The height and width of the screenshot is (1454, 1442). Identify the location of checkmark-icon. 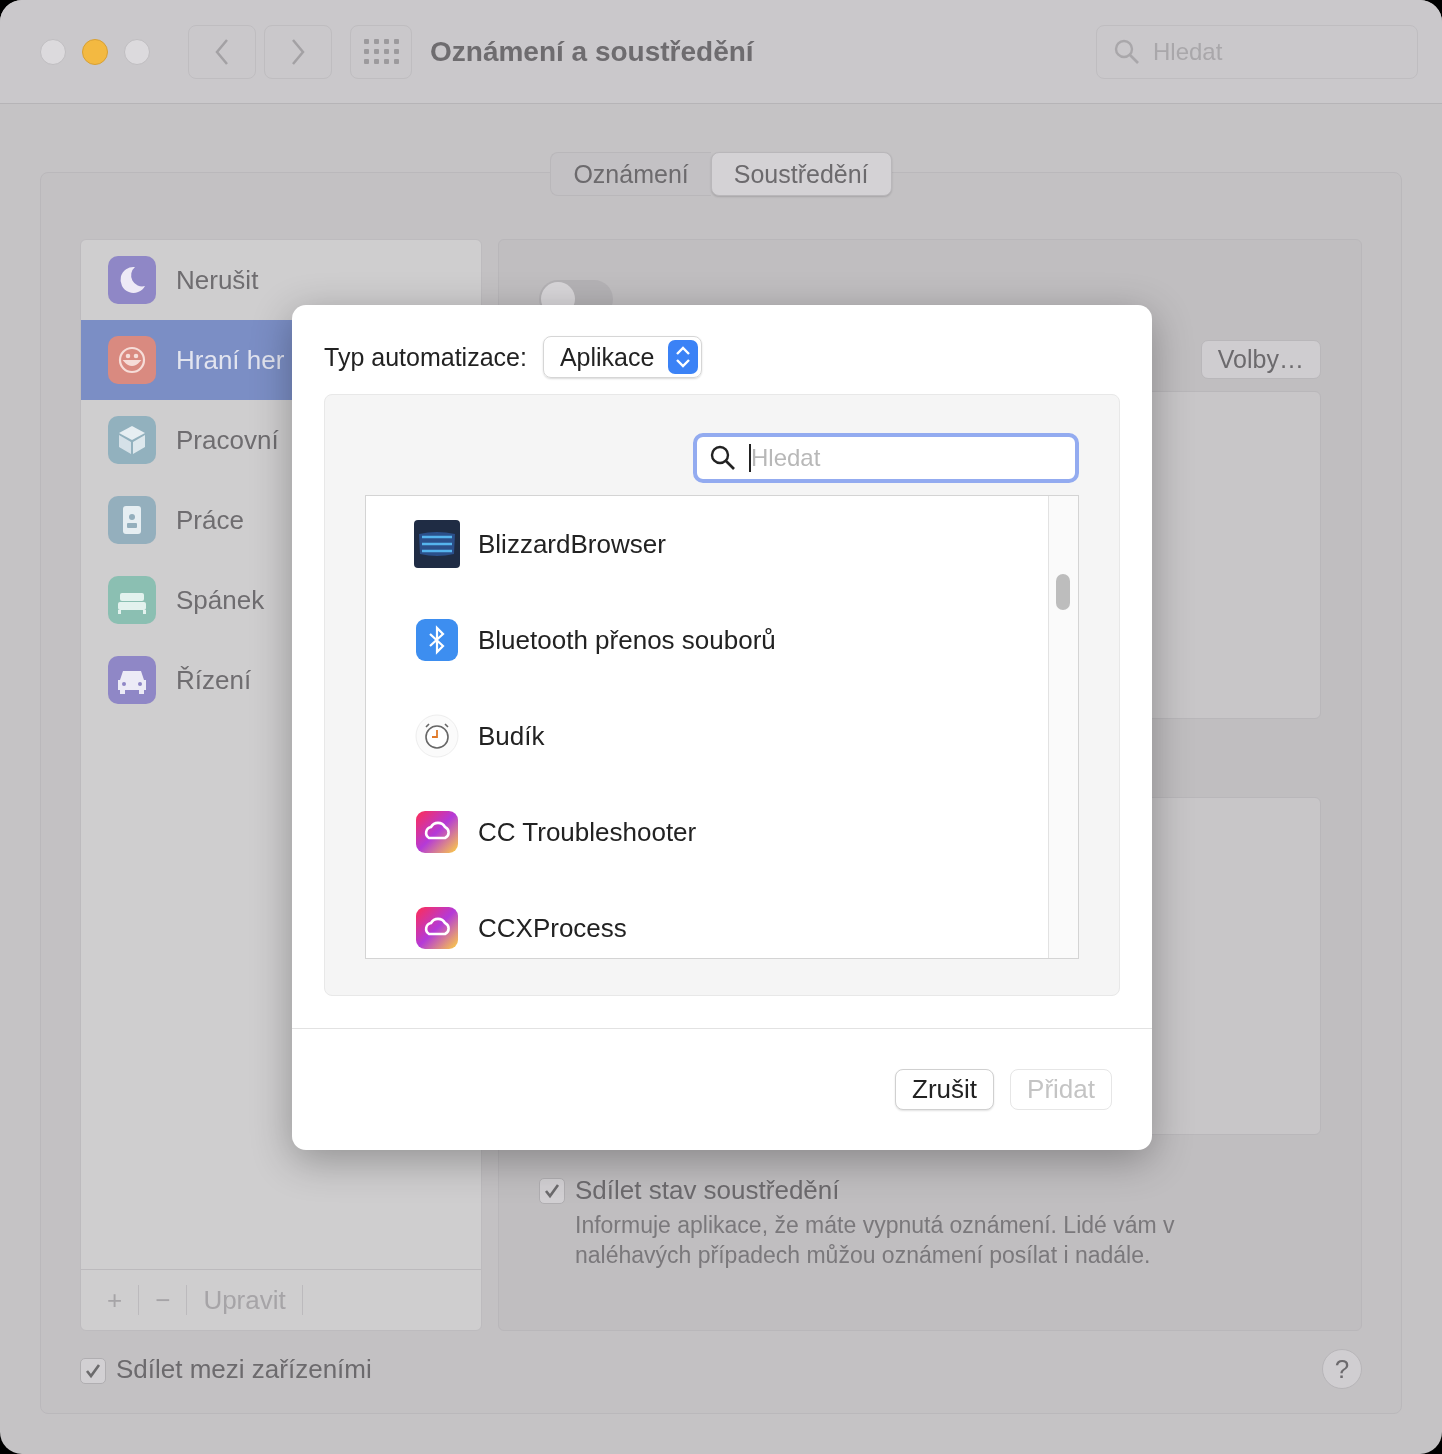
(552, 1191).